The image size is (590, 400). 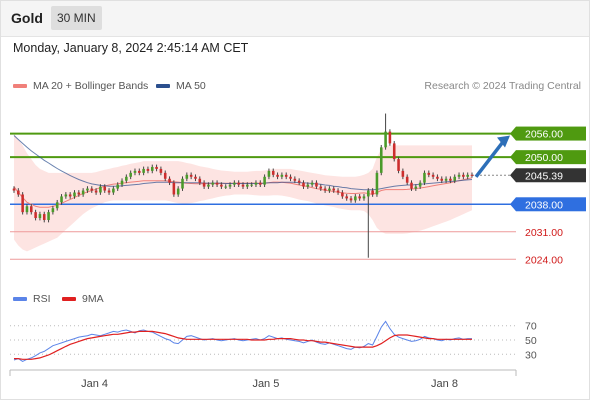 I want to click on level-label-pointer-2056.00, so click(x=513, y=133).